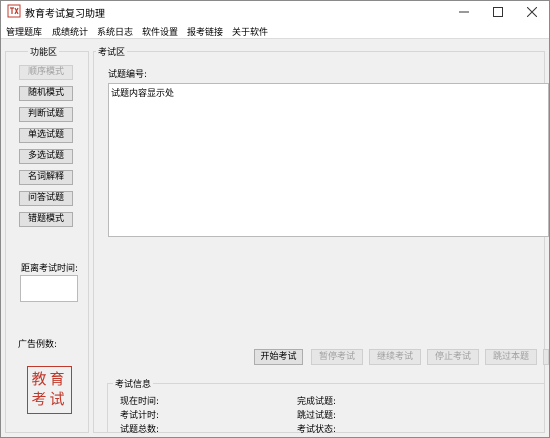 This screenshot has width=550, height=438. What do you see at coordinates (38, 345) in the screenshot?
I see `ad-label: 广告例数:` at bounding box center [38, 345].